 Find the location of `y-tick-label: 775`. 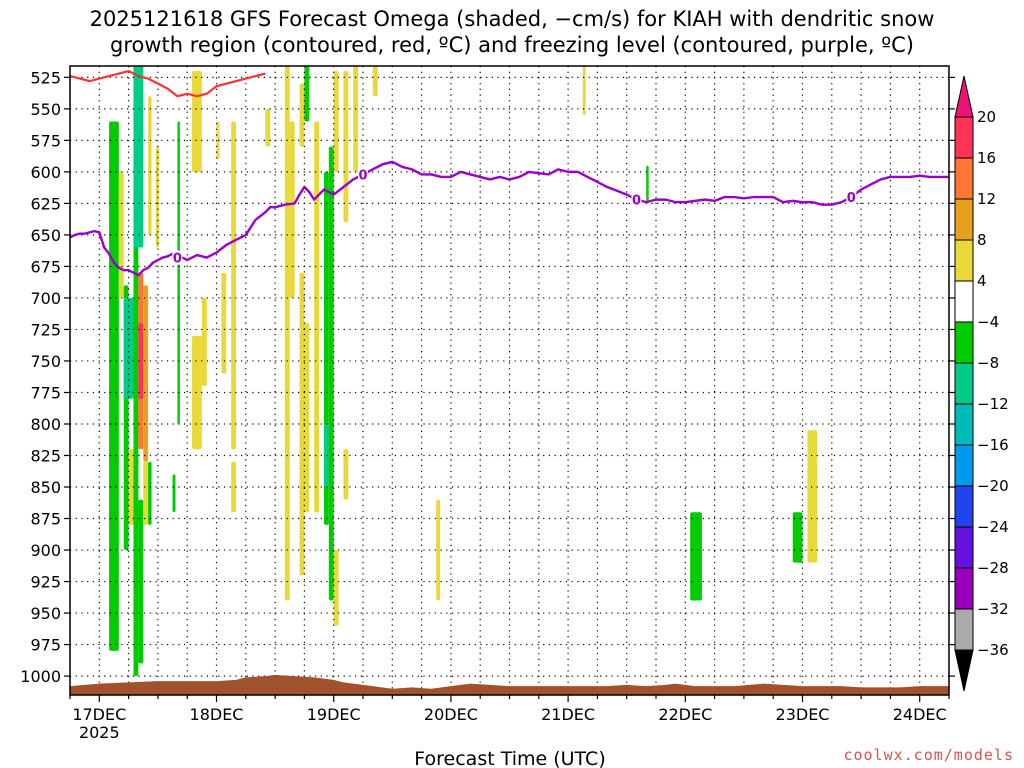

y-tick-label: 775 is located at coordinates (45, 392).